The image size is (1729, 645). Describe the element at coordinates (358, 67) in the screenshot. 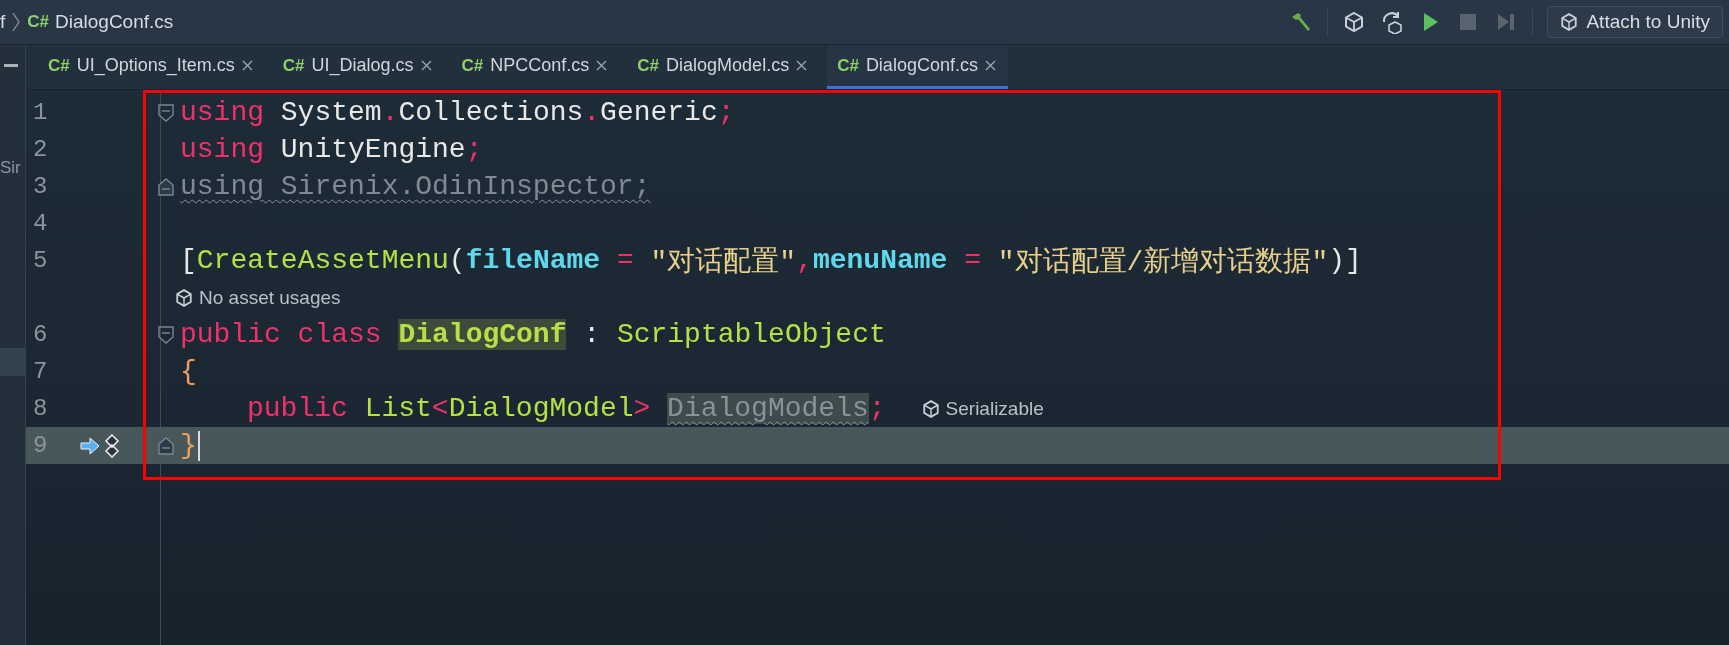

I see `file-tab: C# UI_Dialog.cs` at that location.